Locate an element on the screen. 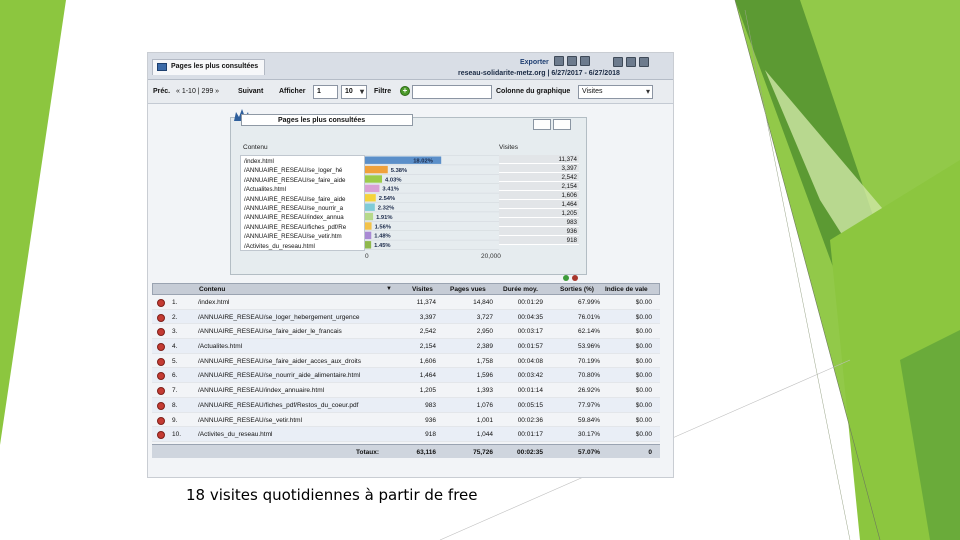  row-visits: 936 is located at coordinates (430, 420).